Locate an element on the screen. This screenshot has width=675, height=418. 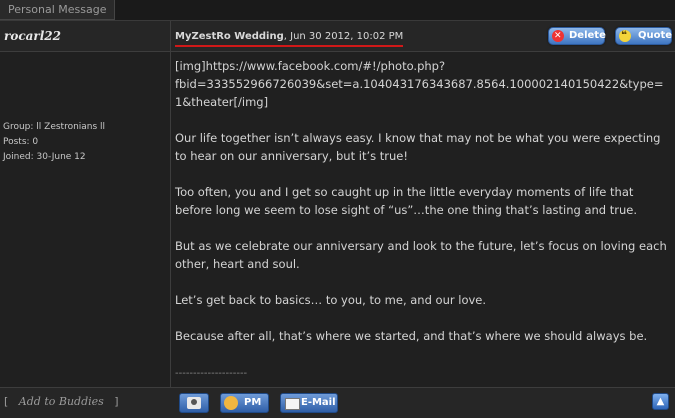
column-divider is located at coordinates (170, 219).